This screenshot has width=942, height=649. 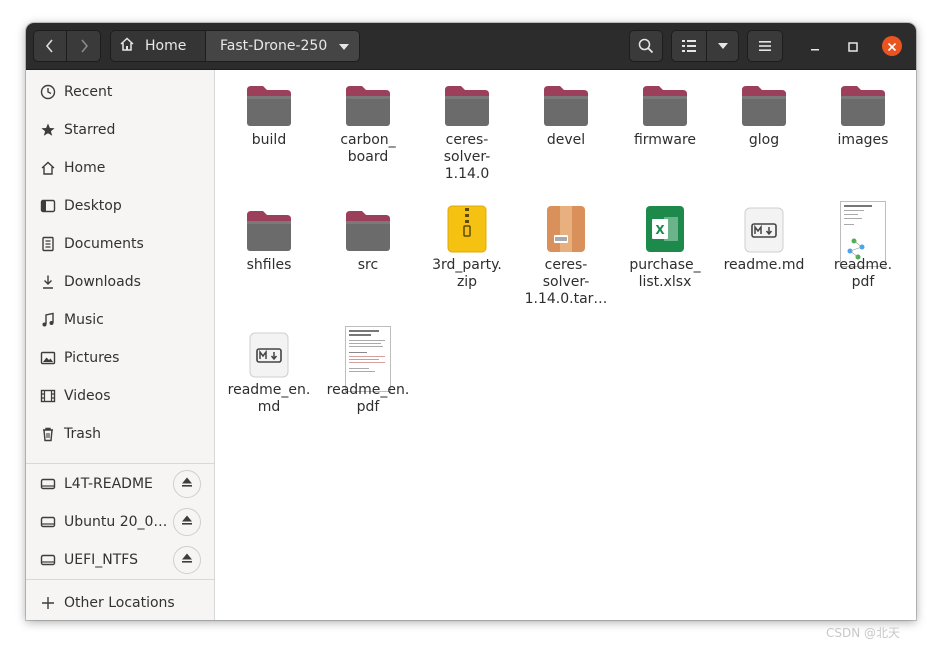 What do you see at coordinates (120, 396) in the screenshot?
I see `sidebar-item-videos: Videos` at bounding box center [120, 396].